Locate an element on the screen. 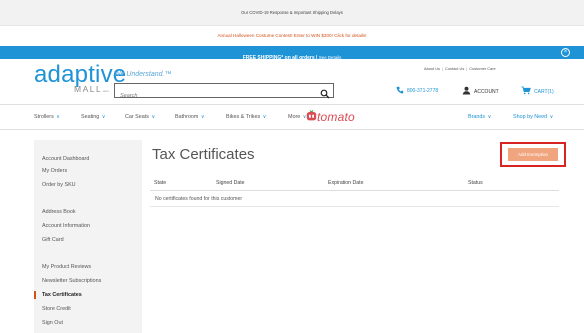 The image size is (584, 333). highlight-box: Add Exemption is located at coordinates (533, 154).